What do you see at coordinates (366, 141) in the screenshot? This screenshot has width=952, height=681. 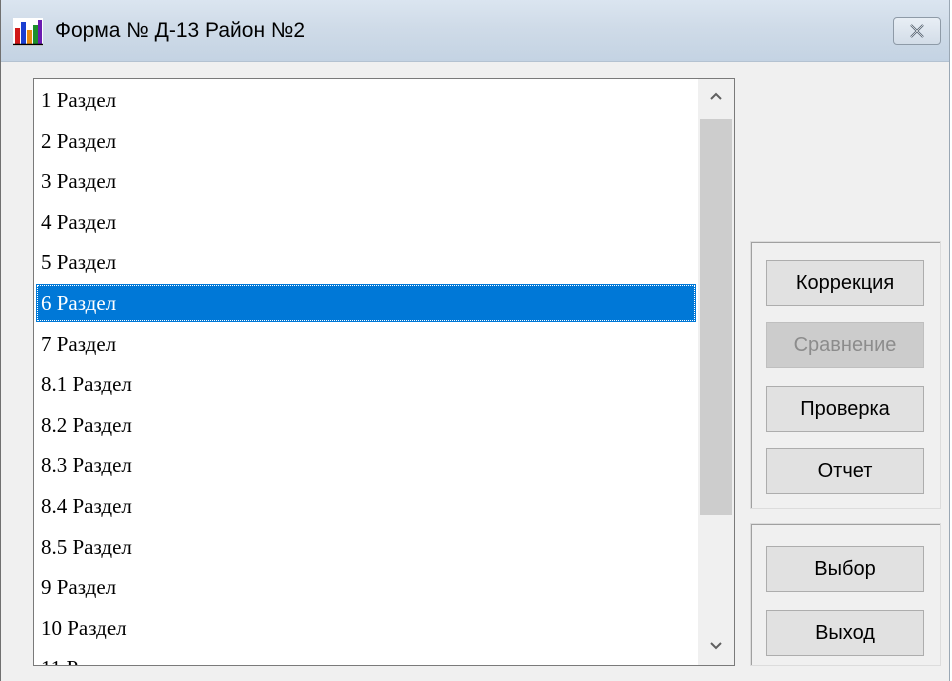 I see `list-item: 2 Раздел` at bounding box center [366, 141].